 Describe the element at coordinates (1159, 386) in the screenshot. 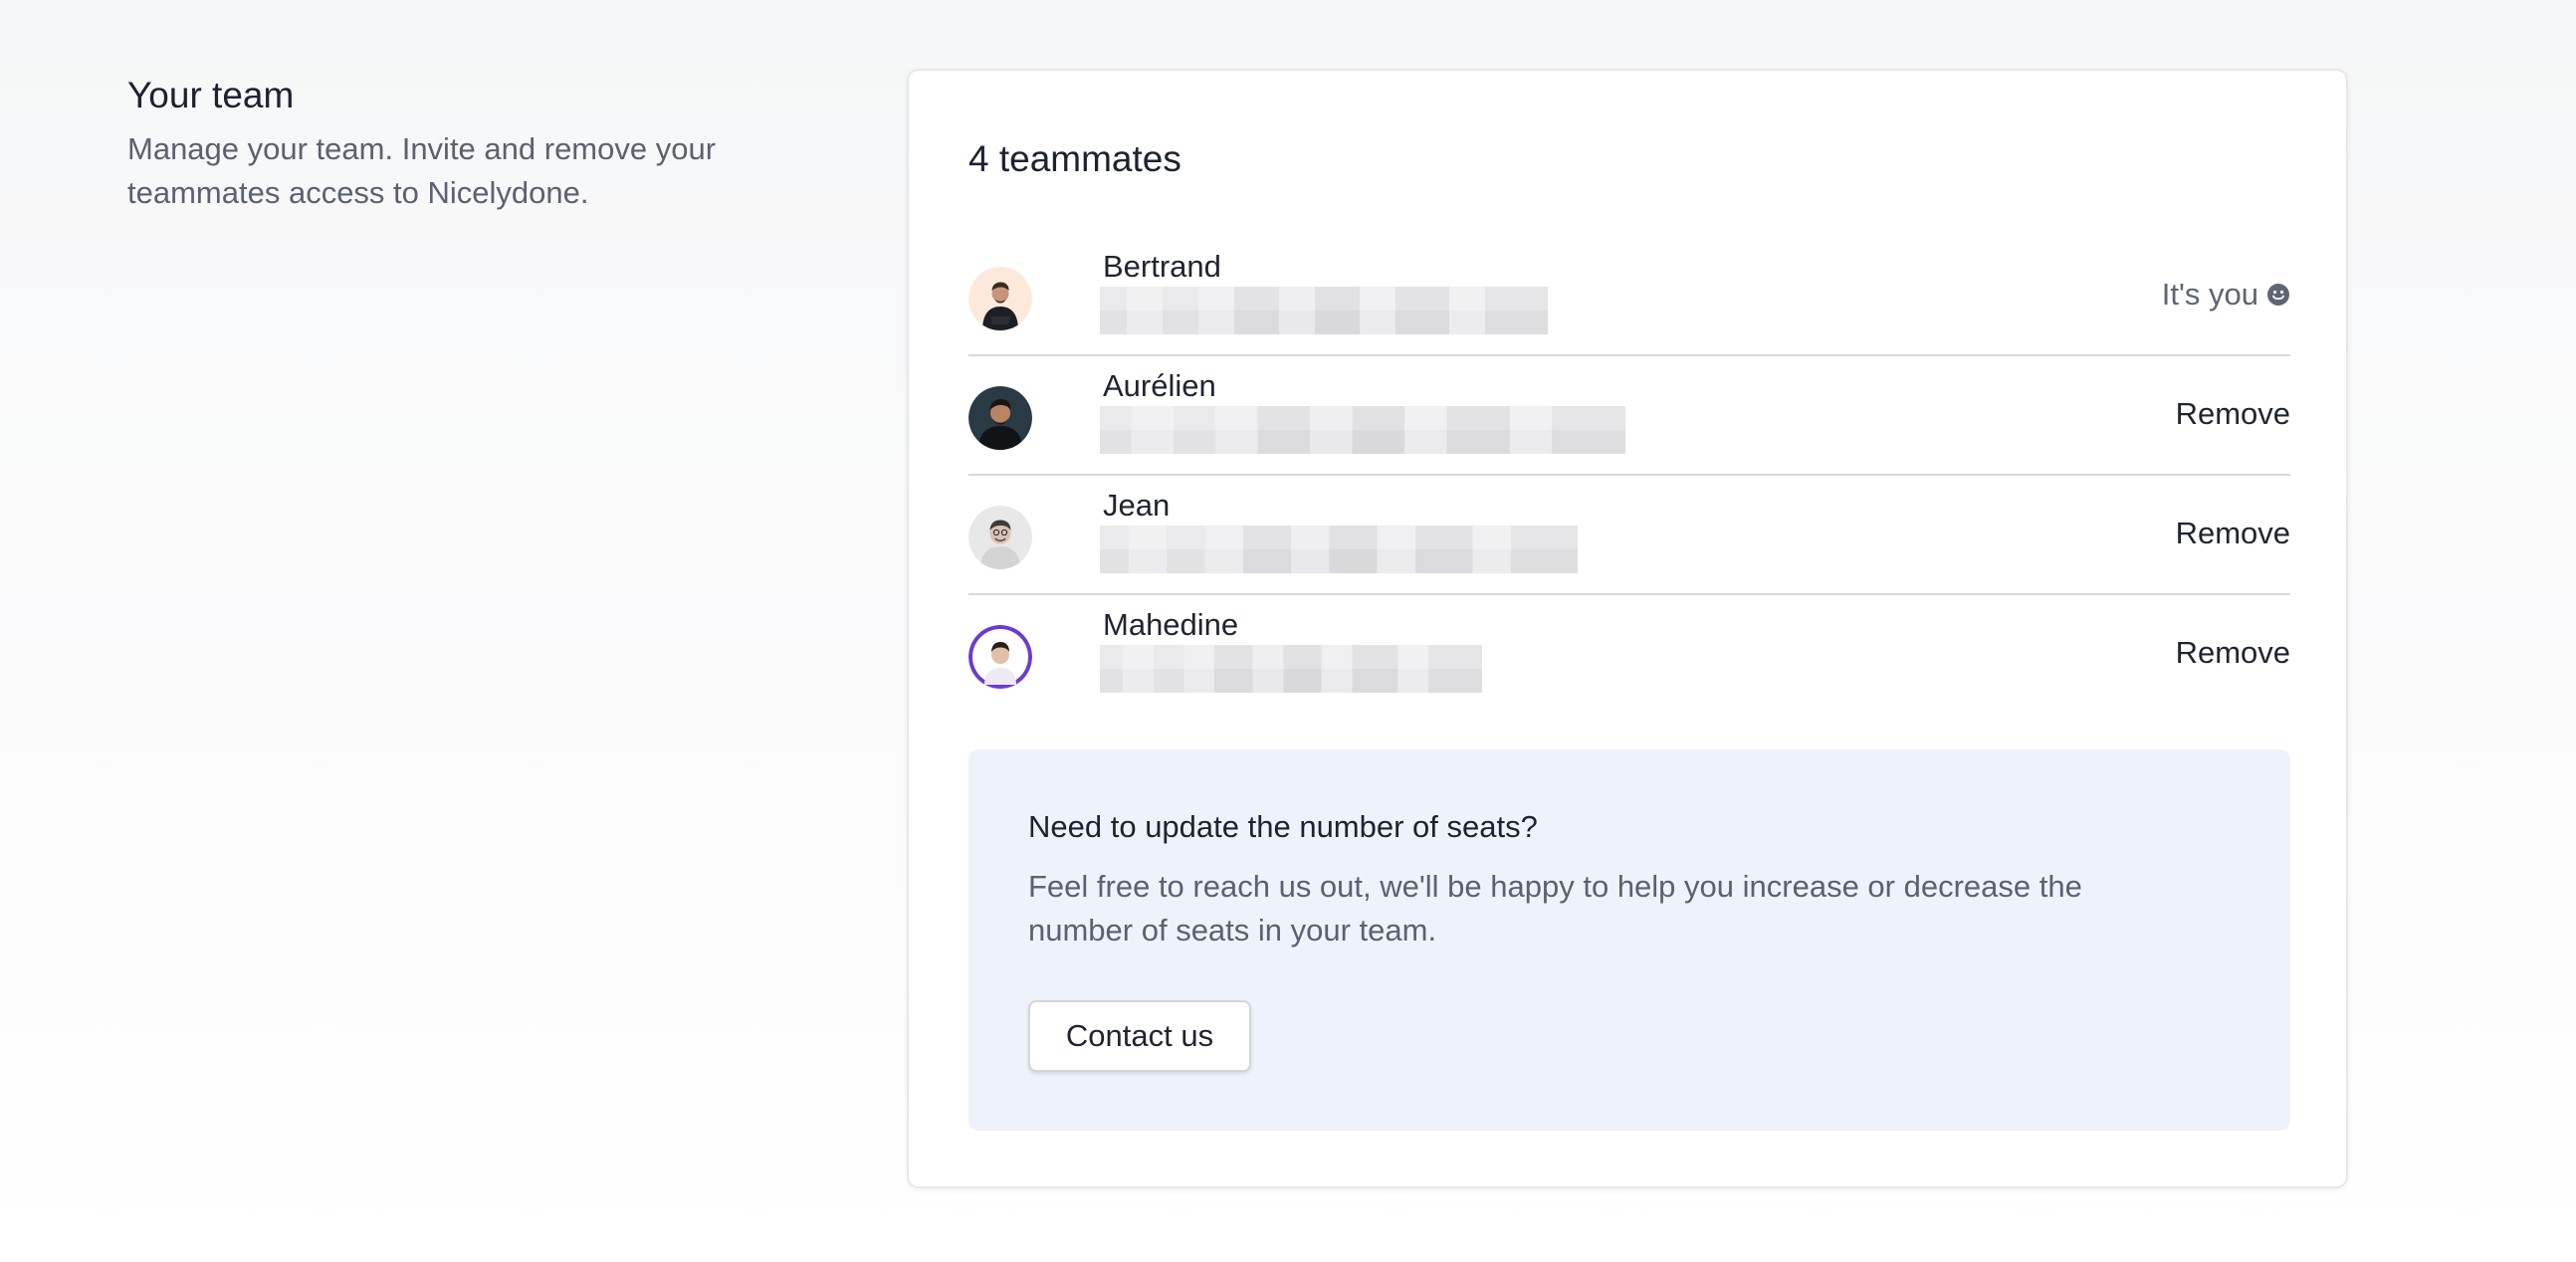

I see `teammate-name: Aurélien` at that location.